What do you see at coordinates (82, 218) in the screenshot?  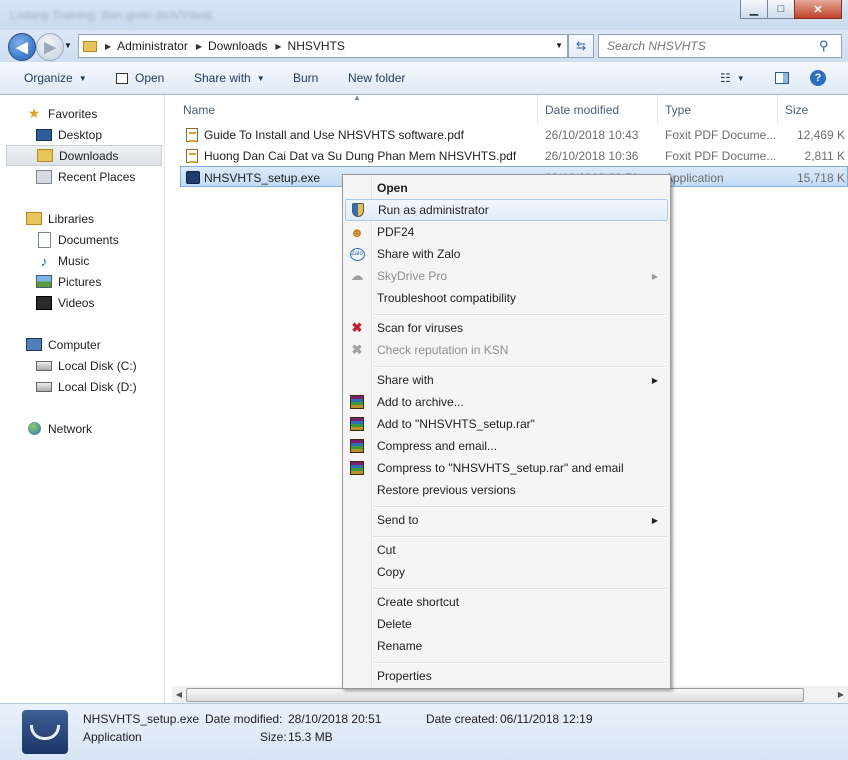 I see `nav-libraries: Libraries` at bounding box center [82, 218].